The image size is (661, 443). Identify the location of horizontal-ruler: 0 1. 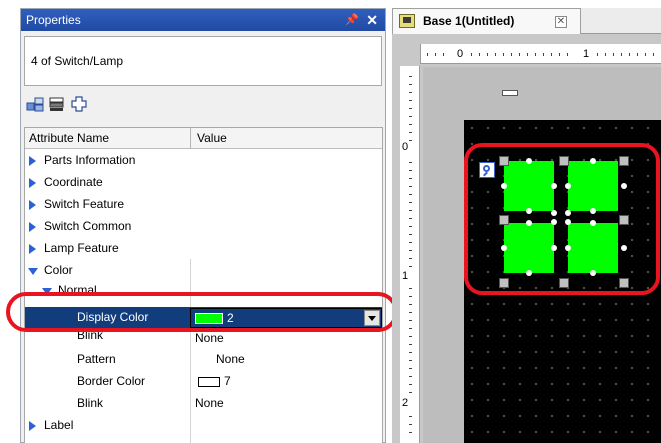
(540, 54).